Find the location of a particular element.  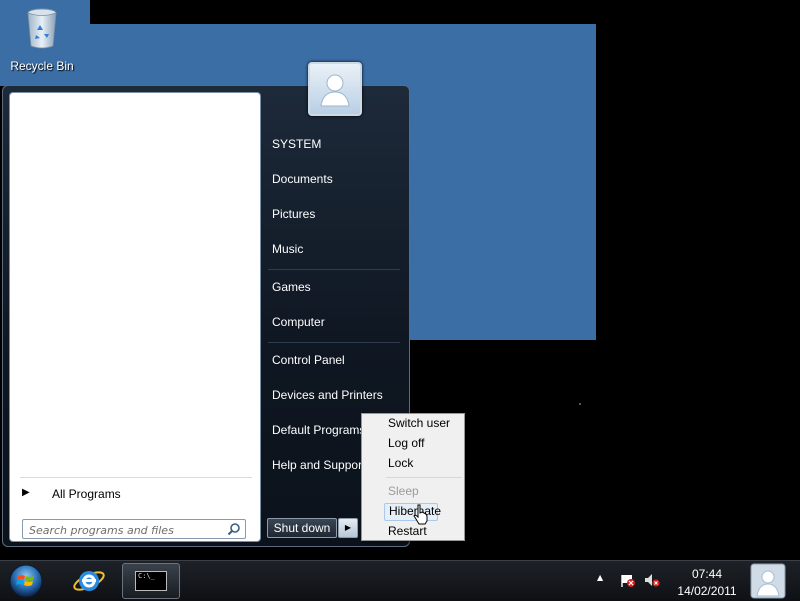

recycle-bin-icon is located at coordinates (42, 28).